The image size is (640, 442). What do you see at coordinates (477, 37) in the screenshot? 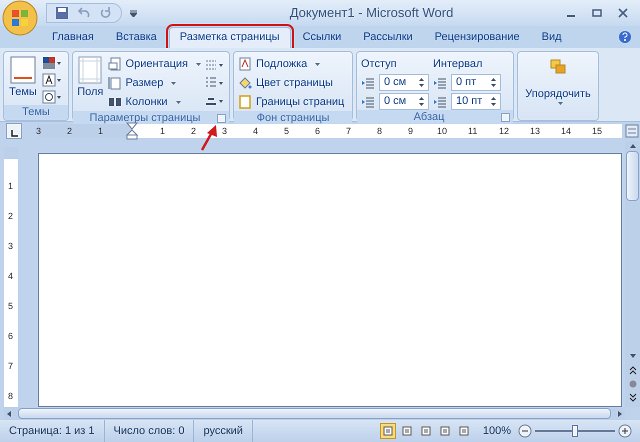
I see `ribbon-tab: Рецензирование` at bounding box center [477, 37].